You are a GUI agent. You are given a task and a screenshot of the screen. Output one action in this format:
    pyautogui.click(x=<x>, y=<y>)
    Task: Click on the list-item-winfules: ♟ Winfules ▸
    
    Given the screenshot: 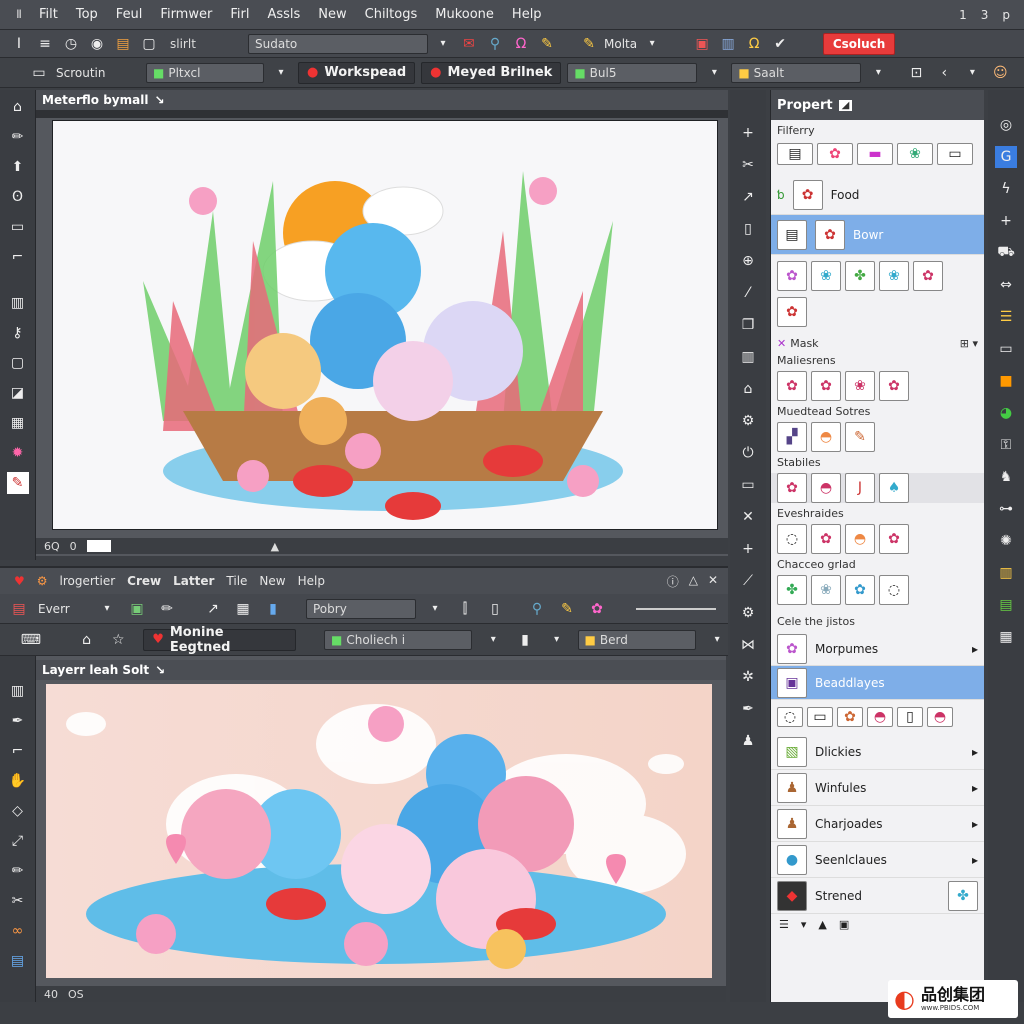 What is the action you would take?
    pyautogui.click(x=877, y=788)
    